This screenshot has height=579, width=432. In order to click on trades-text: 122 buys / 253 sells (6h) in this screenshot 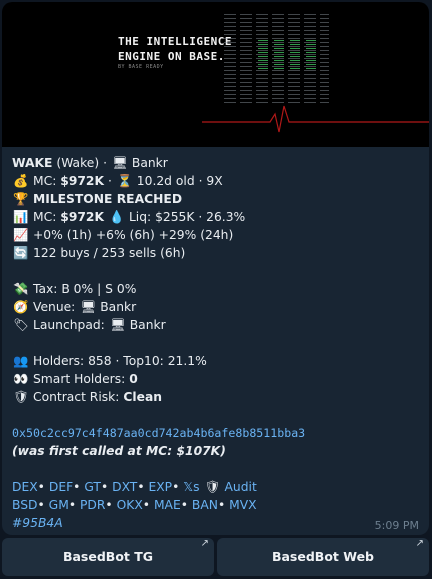, I will do `click(109, 253)`.